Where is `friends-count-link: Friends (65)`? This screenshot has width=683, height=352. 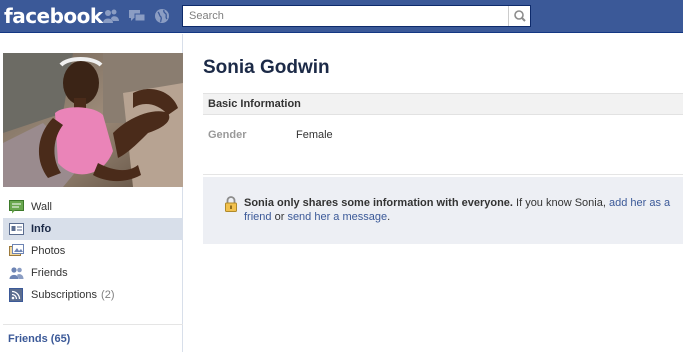 friends-count-link: Friends (65) is located at coordinates (39, 339).